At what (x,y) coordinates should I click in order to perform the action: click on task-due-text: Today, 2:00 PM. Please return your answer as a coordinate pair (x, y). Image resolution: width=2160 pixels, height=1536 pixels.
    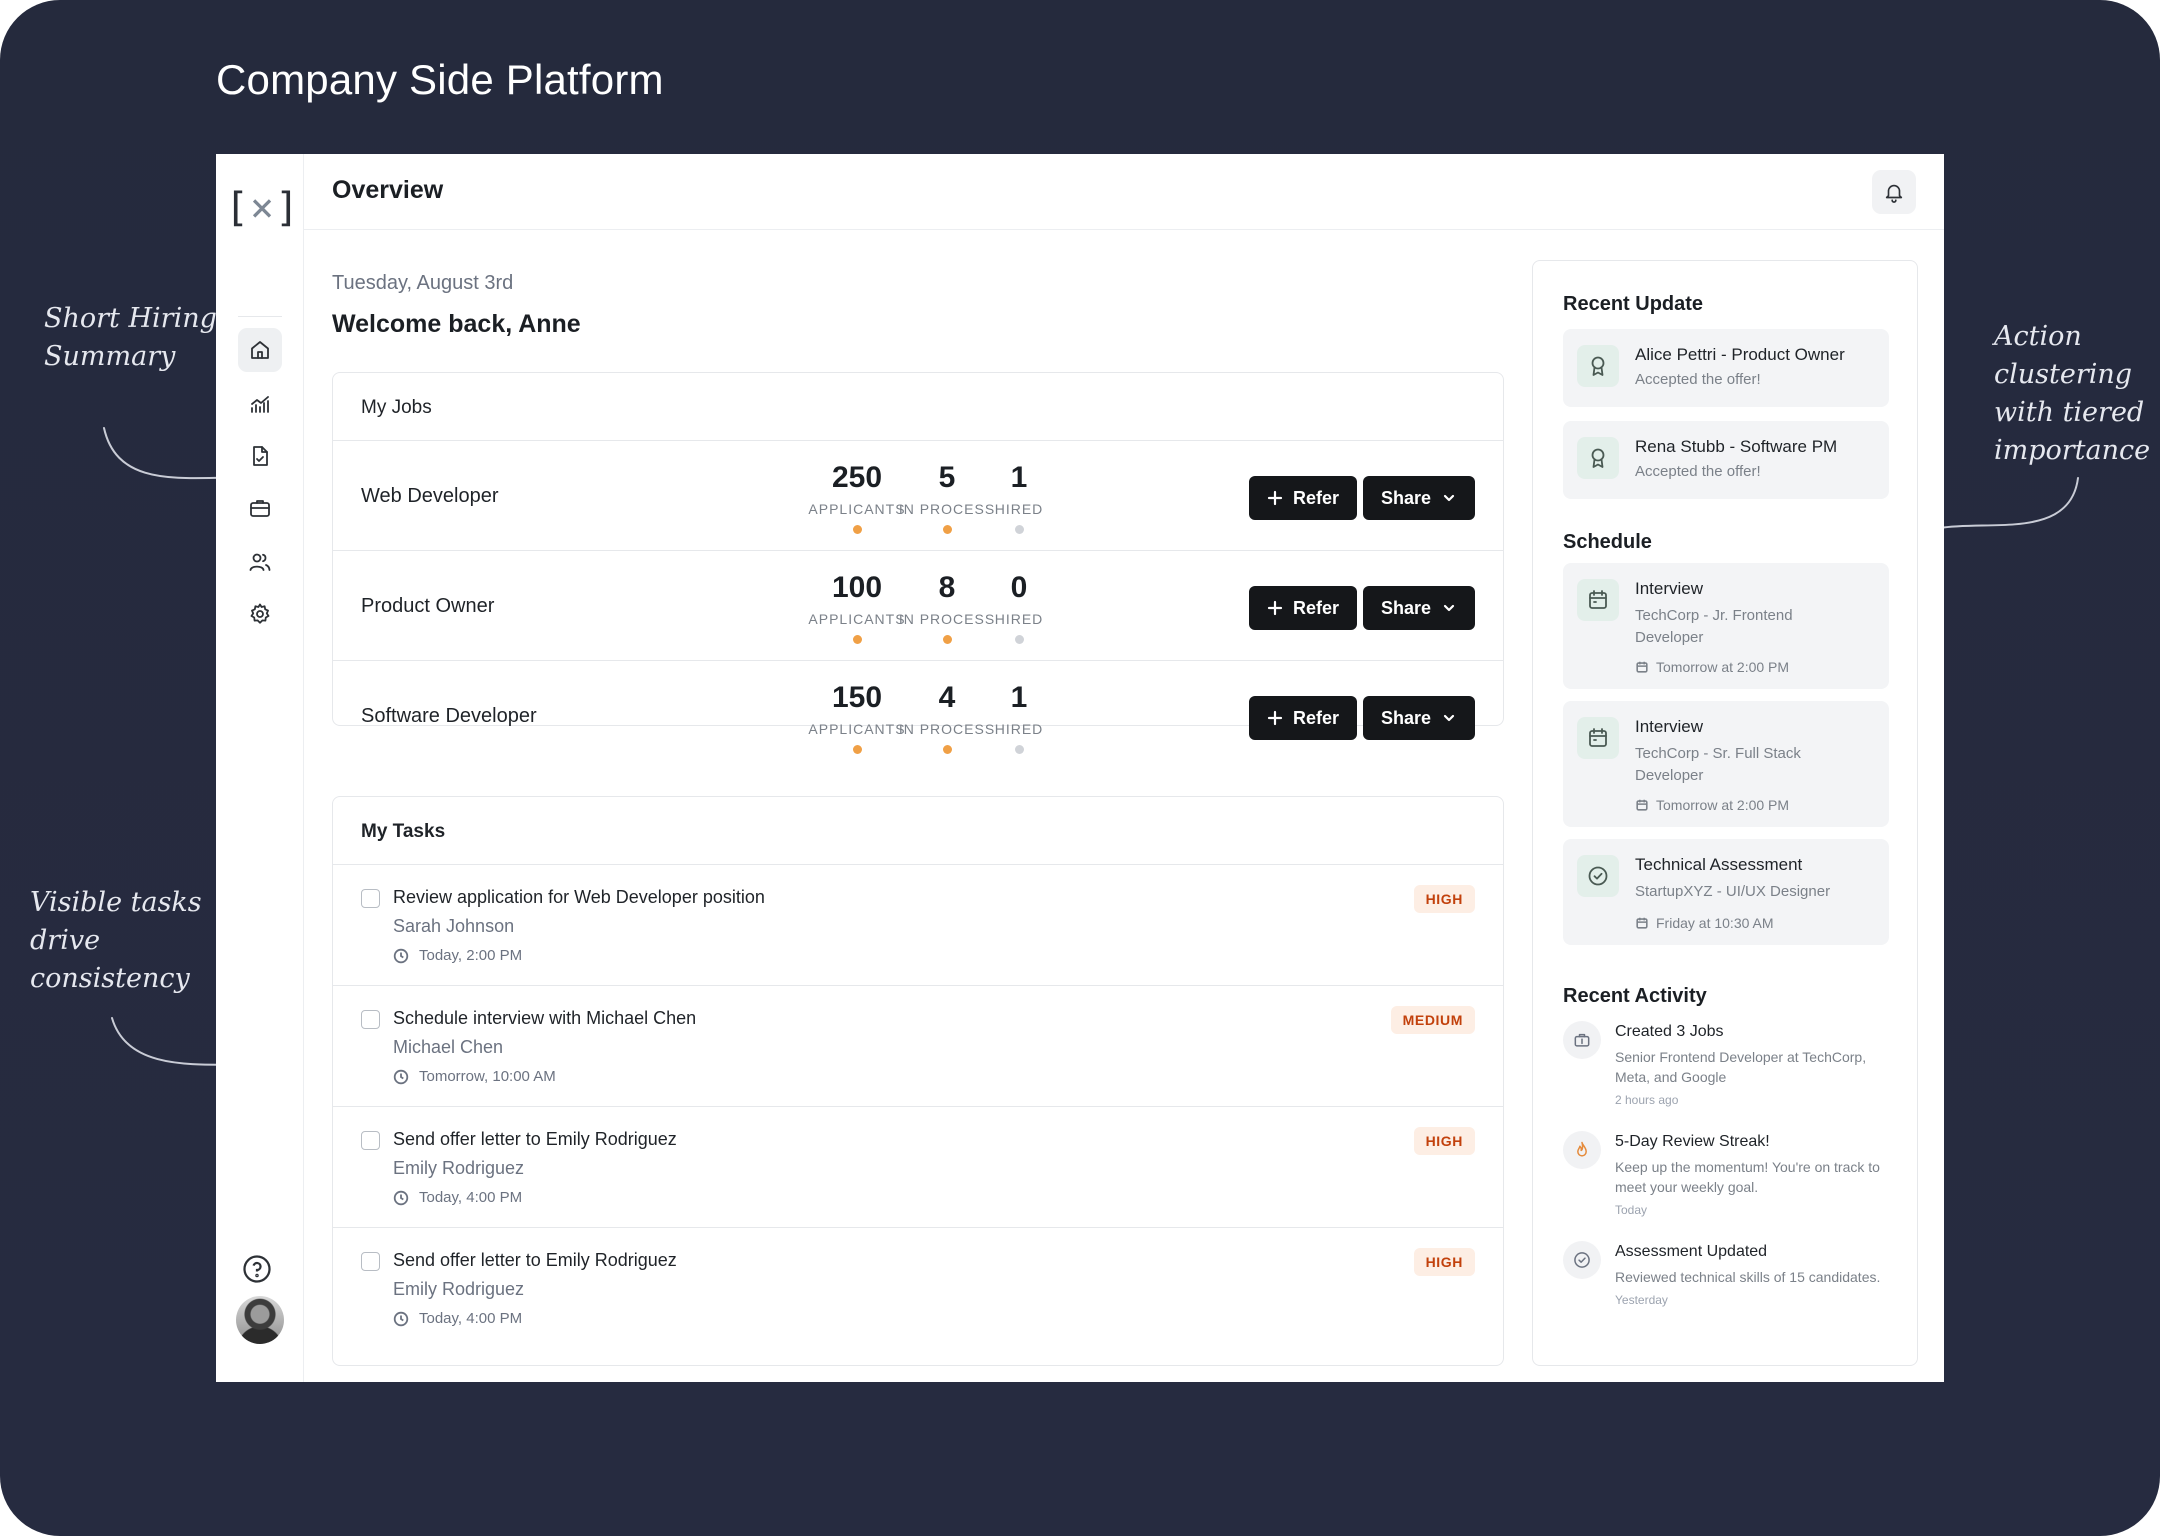
    Looking at the image, I should click on (471, 955).